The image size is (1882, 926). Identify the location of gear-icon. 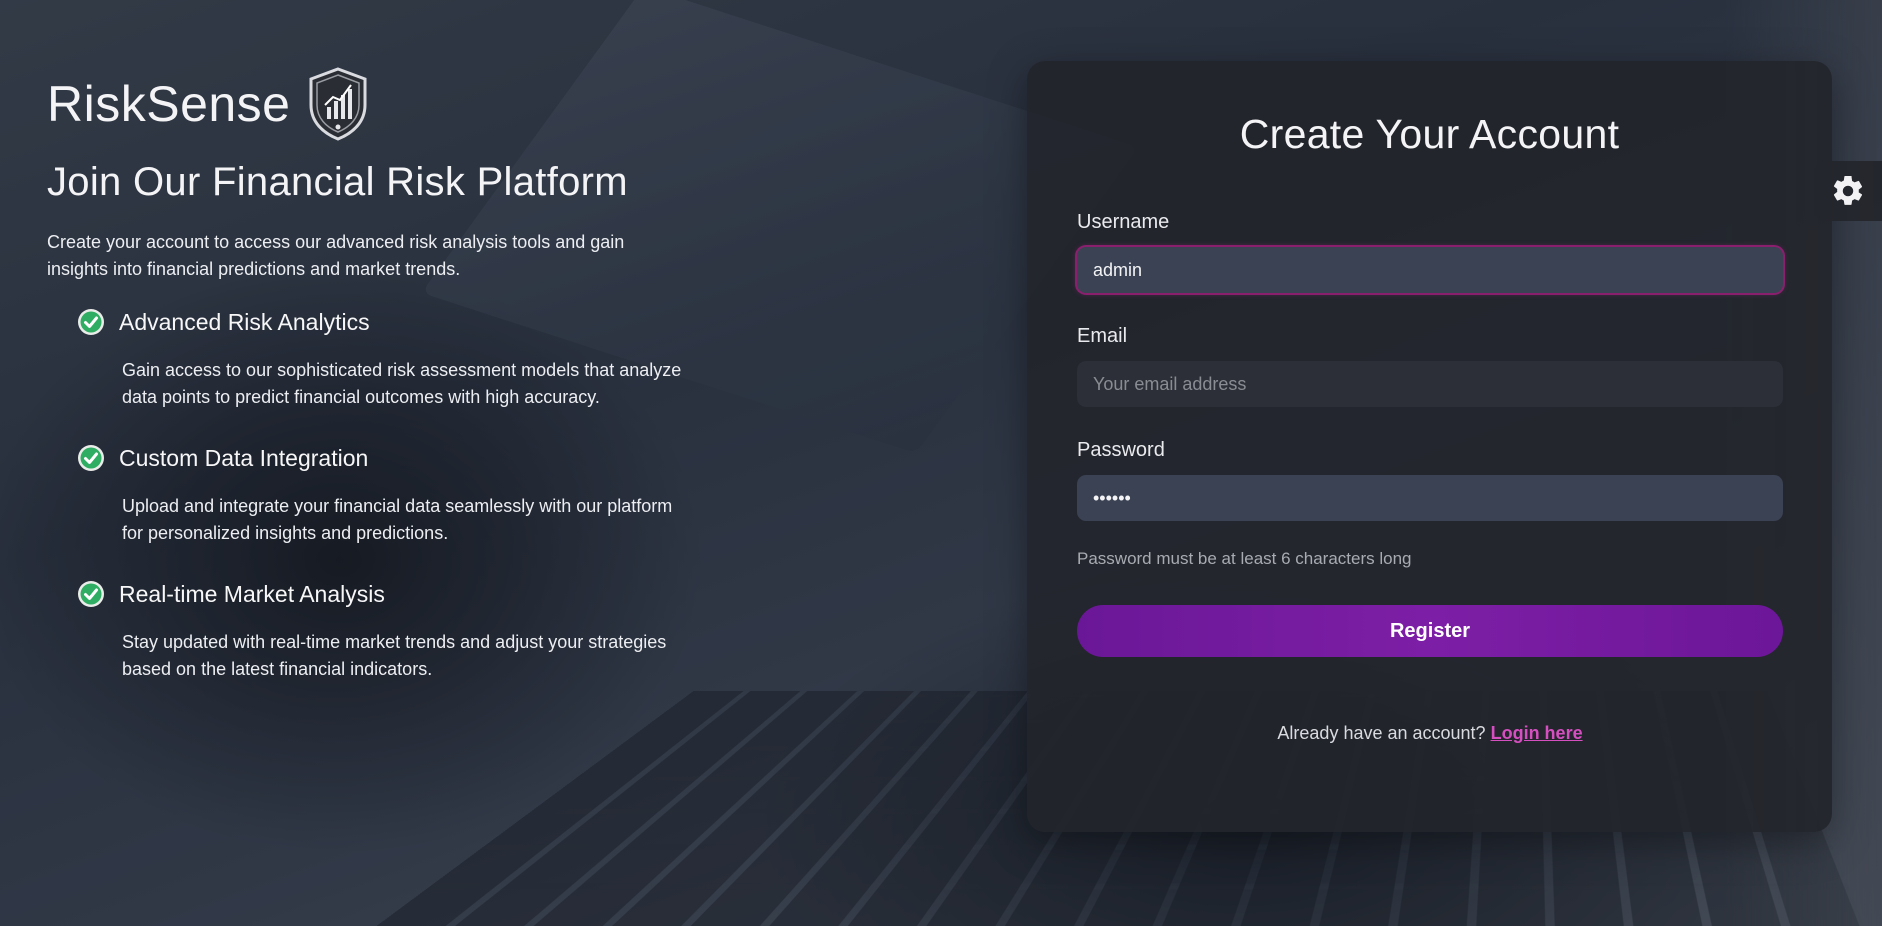
(1848, 190).